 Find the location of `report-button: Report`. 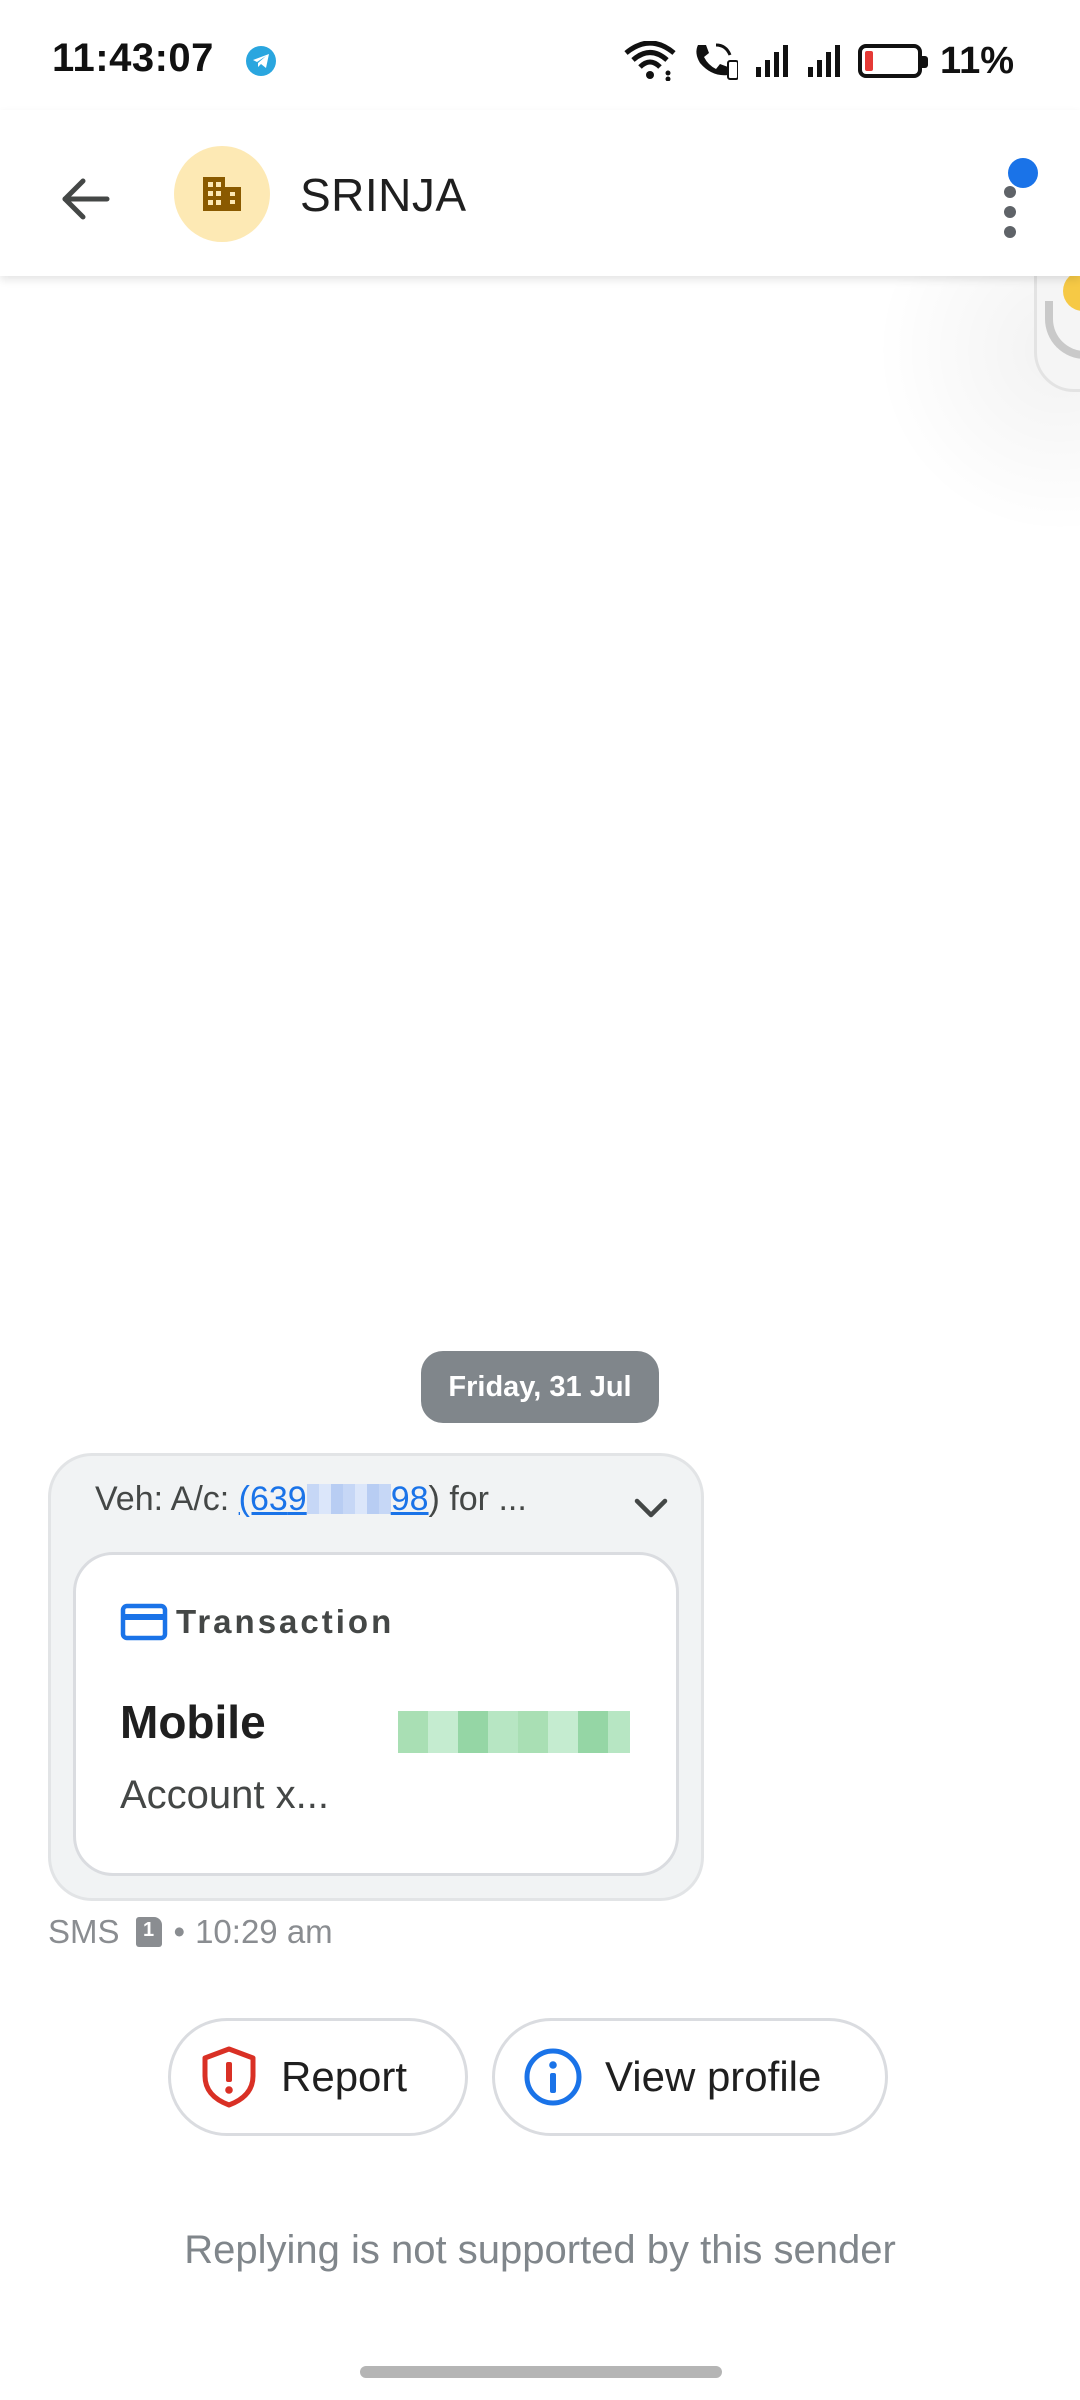

report-button: Report is located at coordinates (318, 2077).